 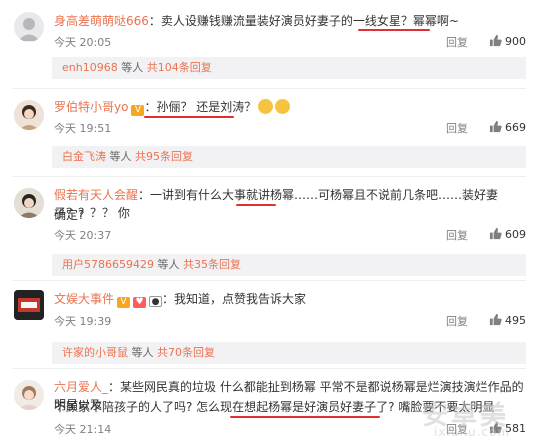 What do you see at coordinates (96, 195) in the screenshot?
I see `comment-username: 假若有天人会醒` at bounding box center [96, 195].